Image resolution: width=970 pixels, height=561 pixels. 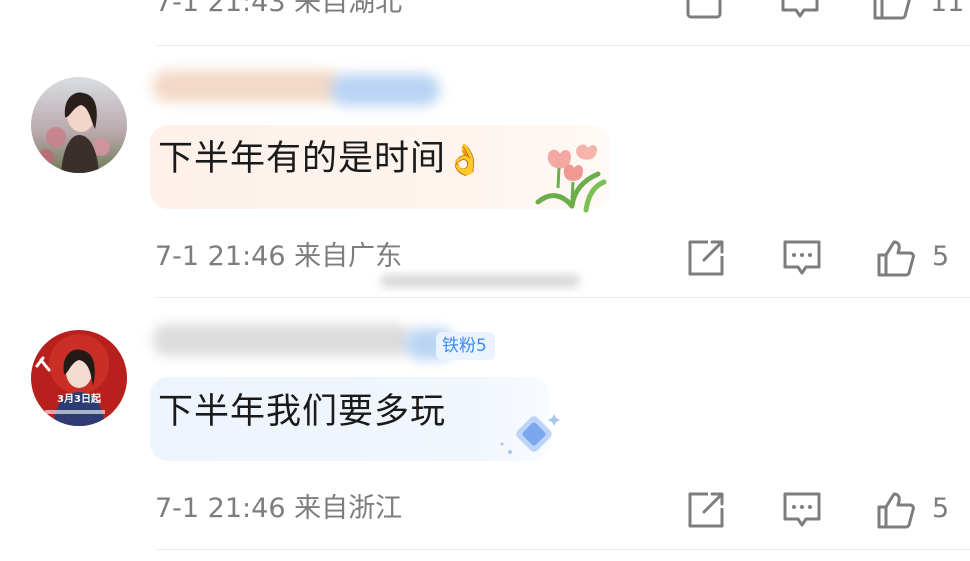 What do you see at coordinates (279, 508) in the screenshot?
I see `comment-meta: 7-1 21:46 来自浙江` at bounding box center [279, 508].